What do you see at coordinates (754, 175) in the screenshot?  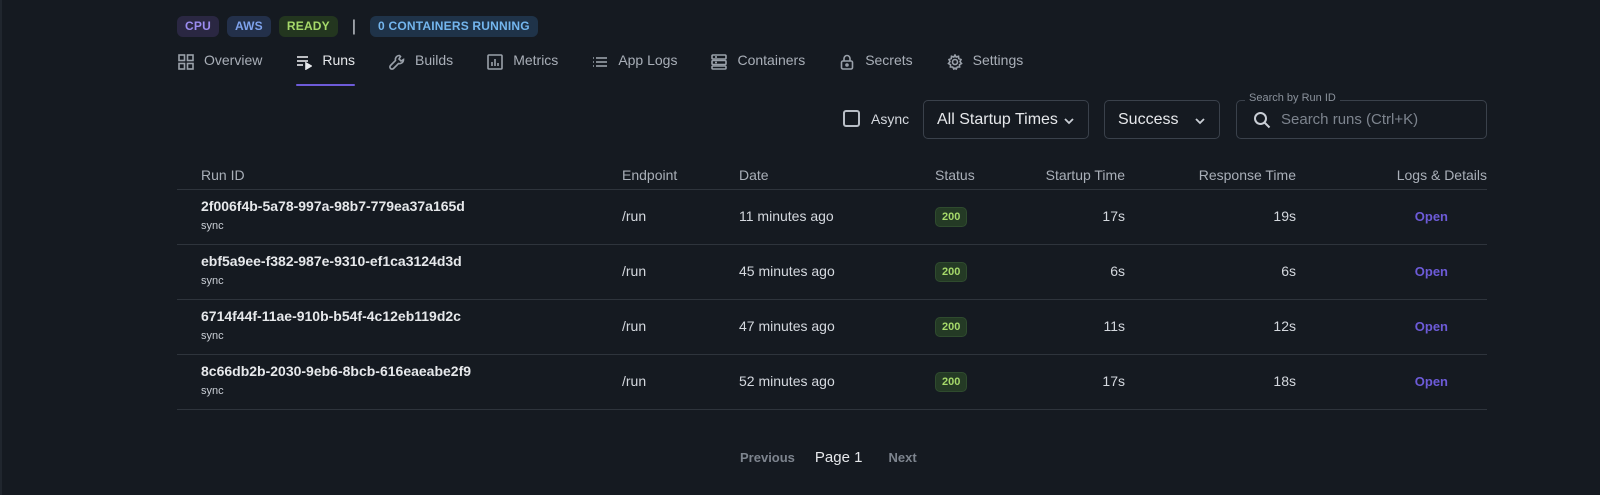 I see `header-date: Date` at bounding box center [754, 175].